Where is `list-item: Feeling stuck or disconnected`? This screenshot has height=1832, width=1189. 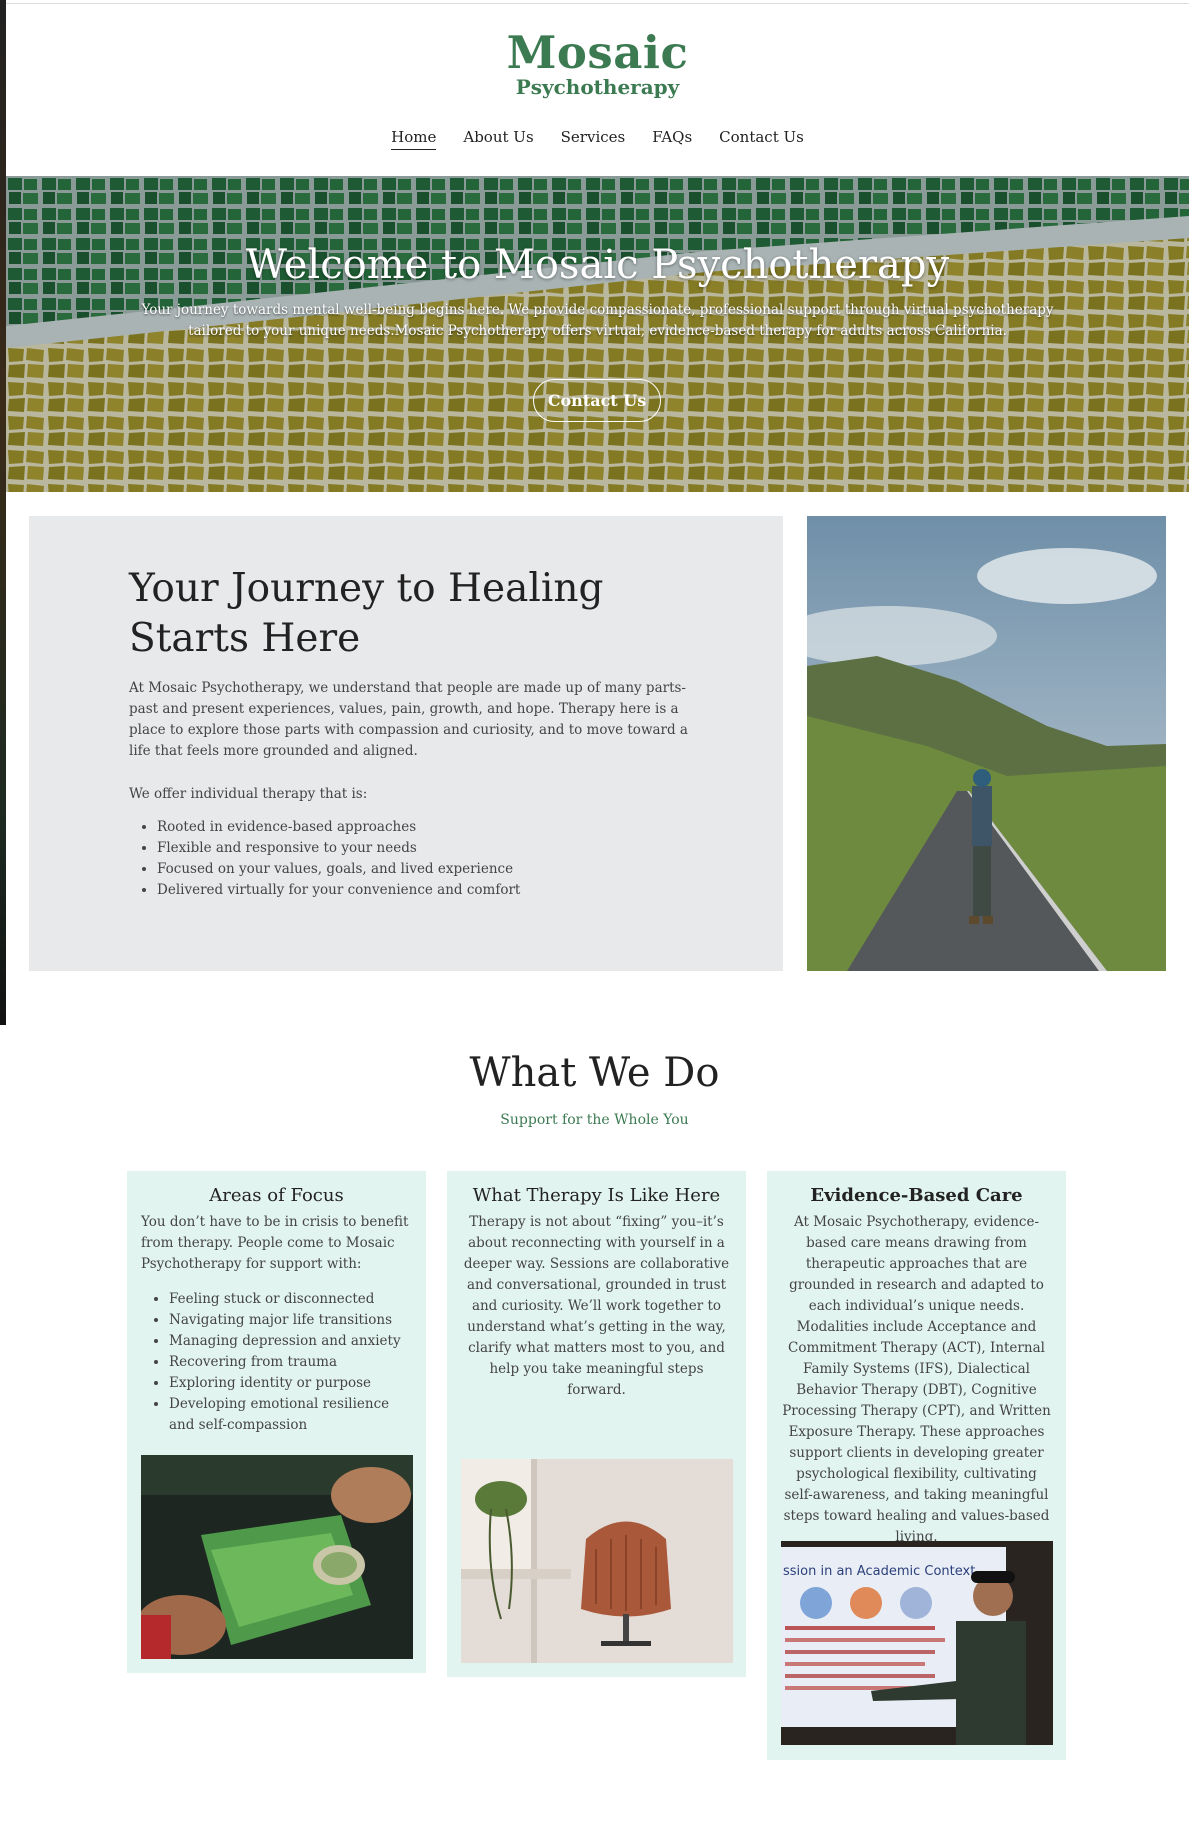 list-item: Feeling stuck or disconnected is located at coordinates (290, 1299).